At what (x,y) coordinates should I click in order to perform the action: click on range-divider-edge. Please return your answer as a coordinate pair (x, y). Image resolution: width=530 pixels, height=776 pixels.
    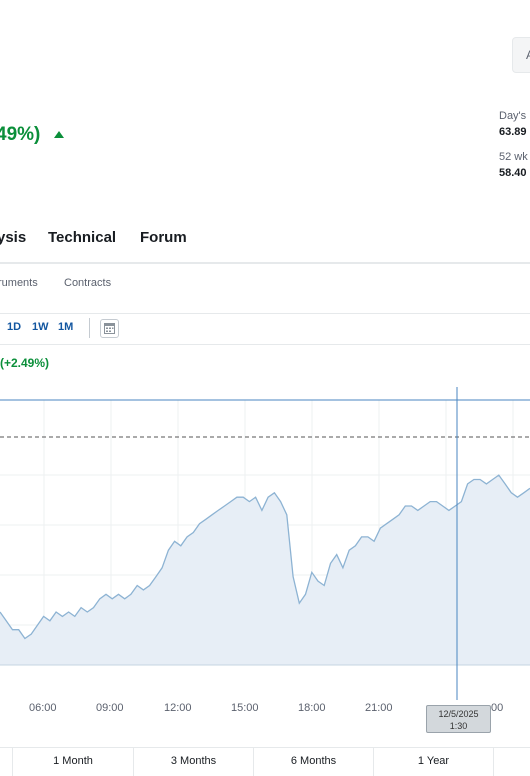
    Looking at the image, I should click on (511, 762).